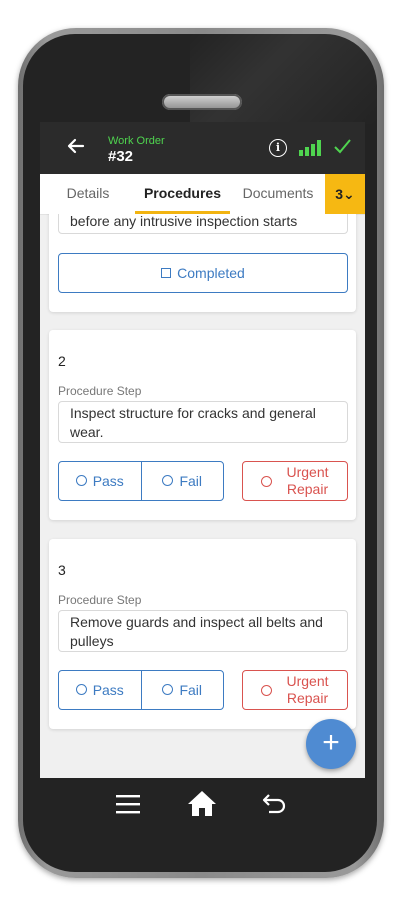 The width and height of the screenshot is (400, 905). What do you see at coordinates (128, 804) in the screenshot?
I see `hamburger-menu-icon` at bounding box center [128, 804].